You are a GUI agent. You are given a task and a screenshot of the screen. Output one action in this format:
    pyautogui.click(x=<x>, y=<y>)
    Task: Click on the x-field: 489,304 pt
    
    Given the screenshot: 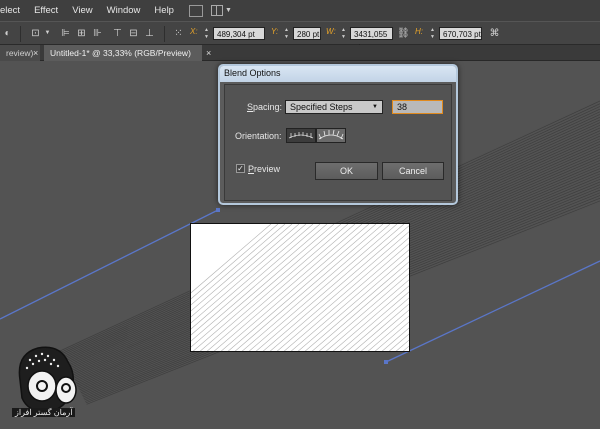 What is the action you would take?
    pyautogui.click(x=239, y=33)
    